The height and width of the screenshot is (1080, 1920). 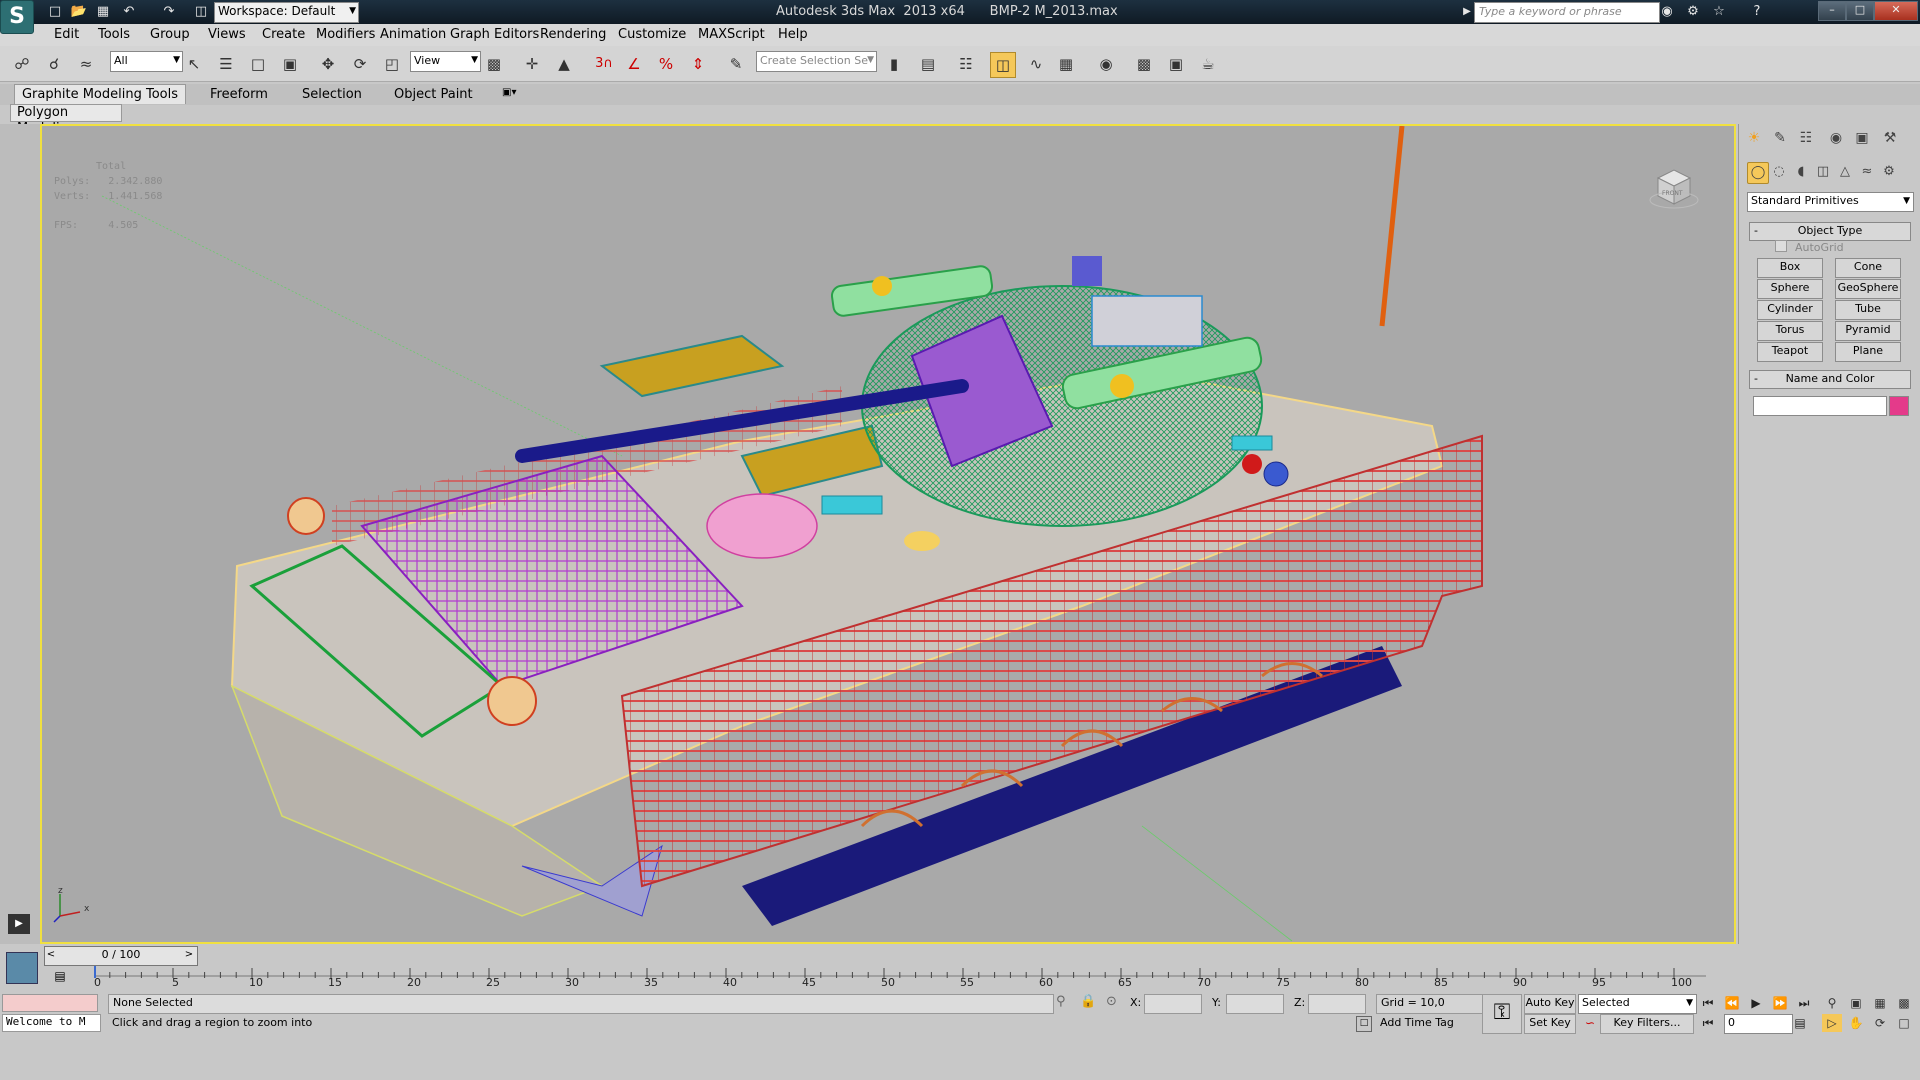 I want to click on key-mode-icon: ∽, so click(x=1590, y=1023).